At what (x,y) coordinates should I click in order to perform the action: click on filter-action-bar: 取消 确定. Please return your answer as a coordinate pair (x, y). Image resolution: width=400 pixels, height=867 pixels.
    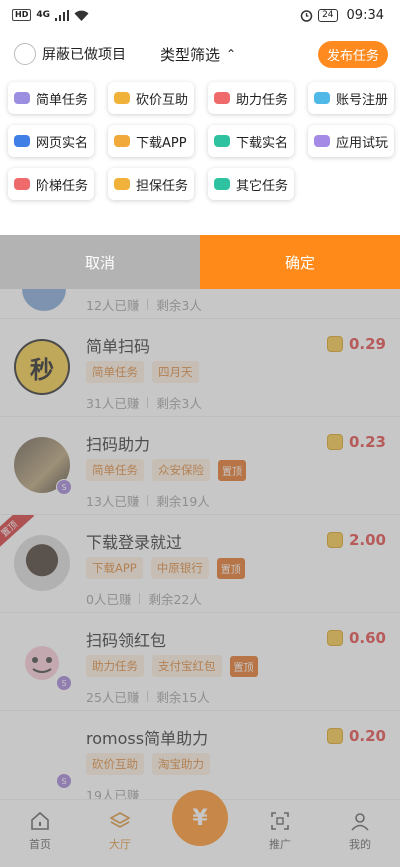
    Looking at the image, I should click on (200, 262).